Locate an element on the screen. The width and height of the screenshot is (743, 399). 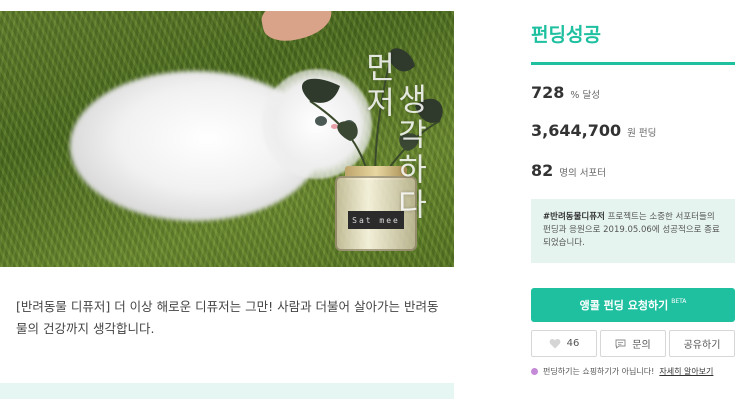
stat-amount: 3,644,700 원 펀딩 is located at coordinates (593, 130).